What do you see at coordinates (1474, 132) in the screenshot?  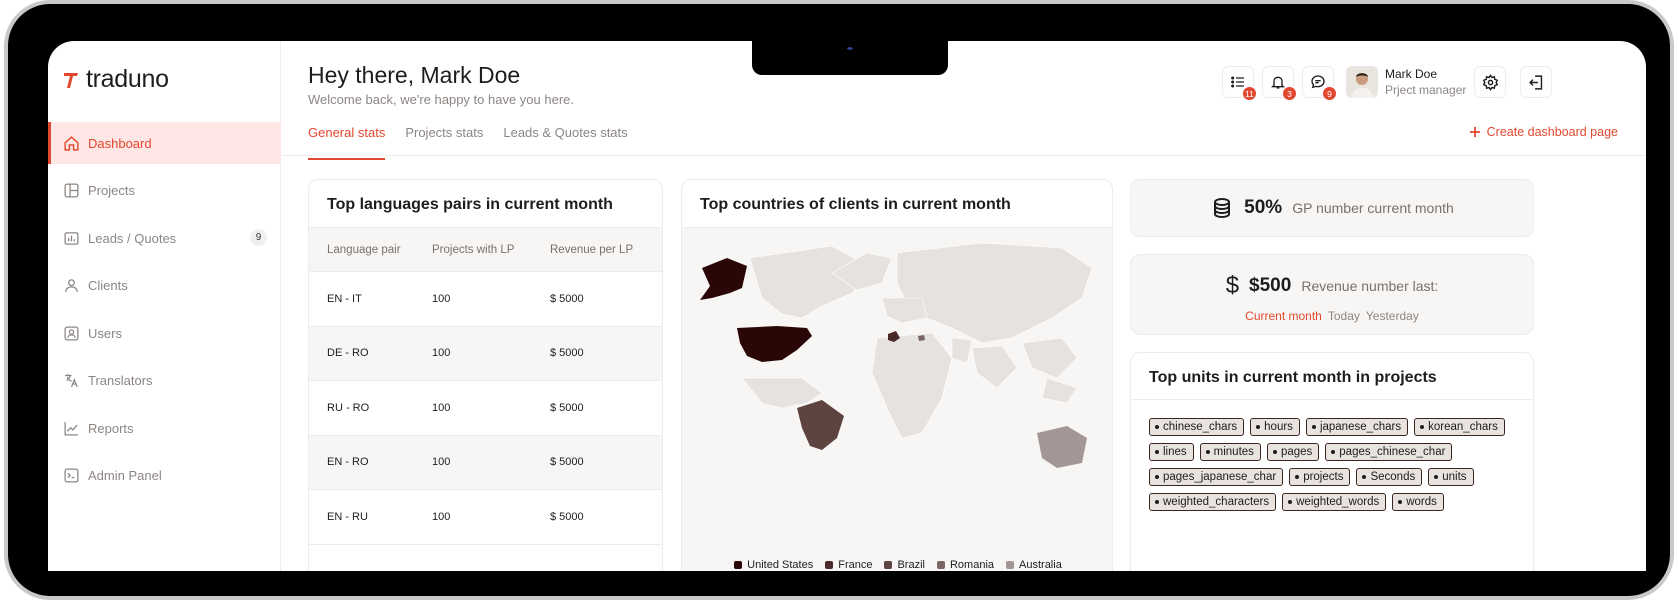 I see `plus-icon` at bounding box center [1474, 132].